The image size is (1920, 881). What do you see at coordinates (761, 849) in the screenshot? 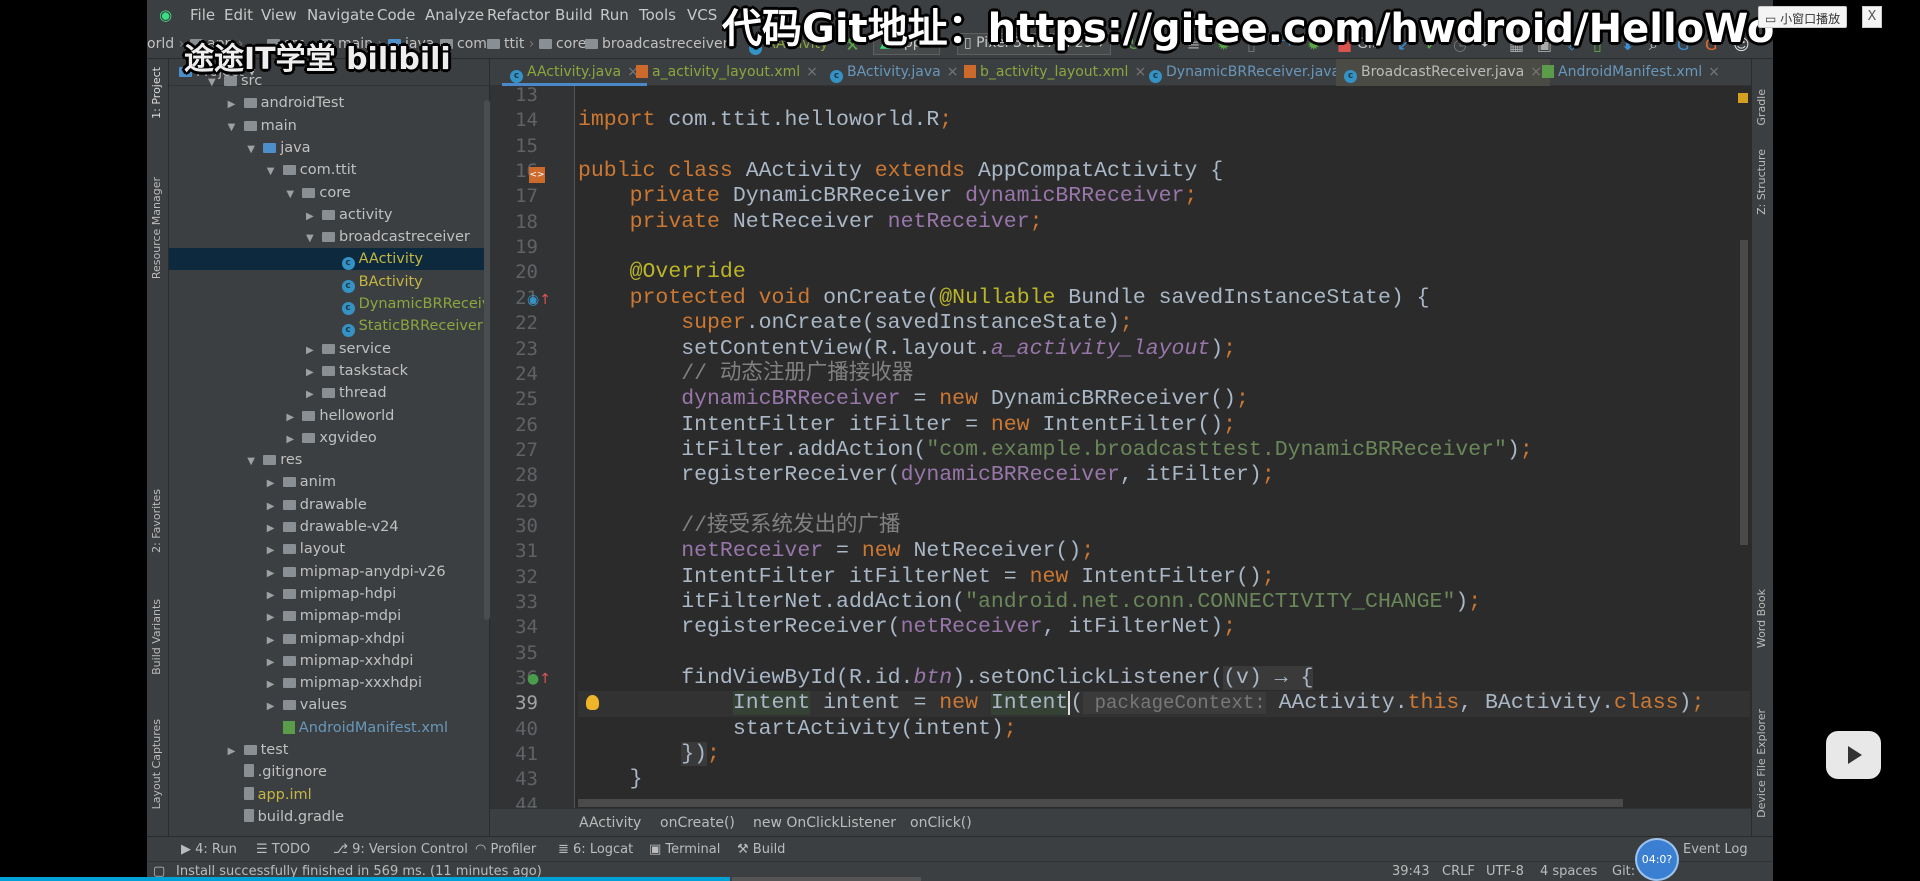
I see `tool-build: ⚒ Build` at bounding box center [761, 849].